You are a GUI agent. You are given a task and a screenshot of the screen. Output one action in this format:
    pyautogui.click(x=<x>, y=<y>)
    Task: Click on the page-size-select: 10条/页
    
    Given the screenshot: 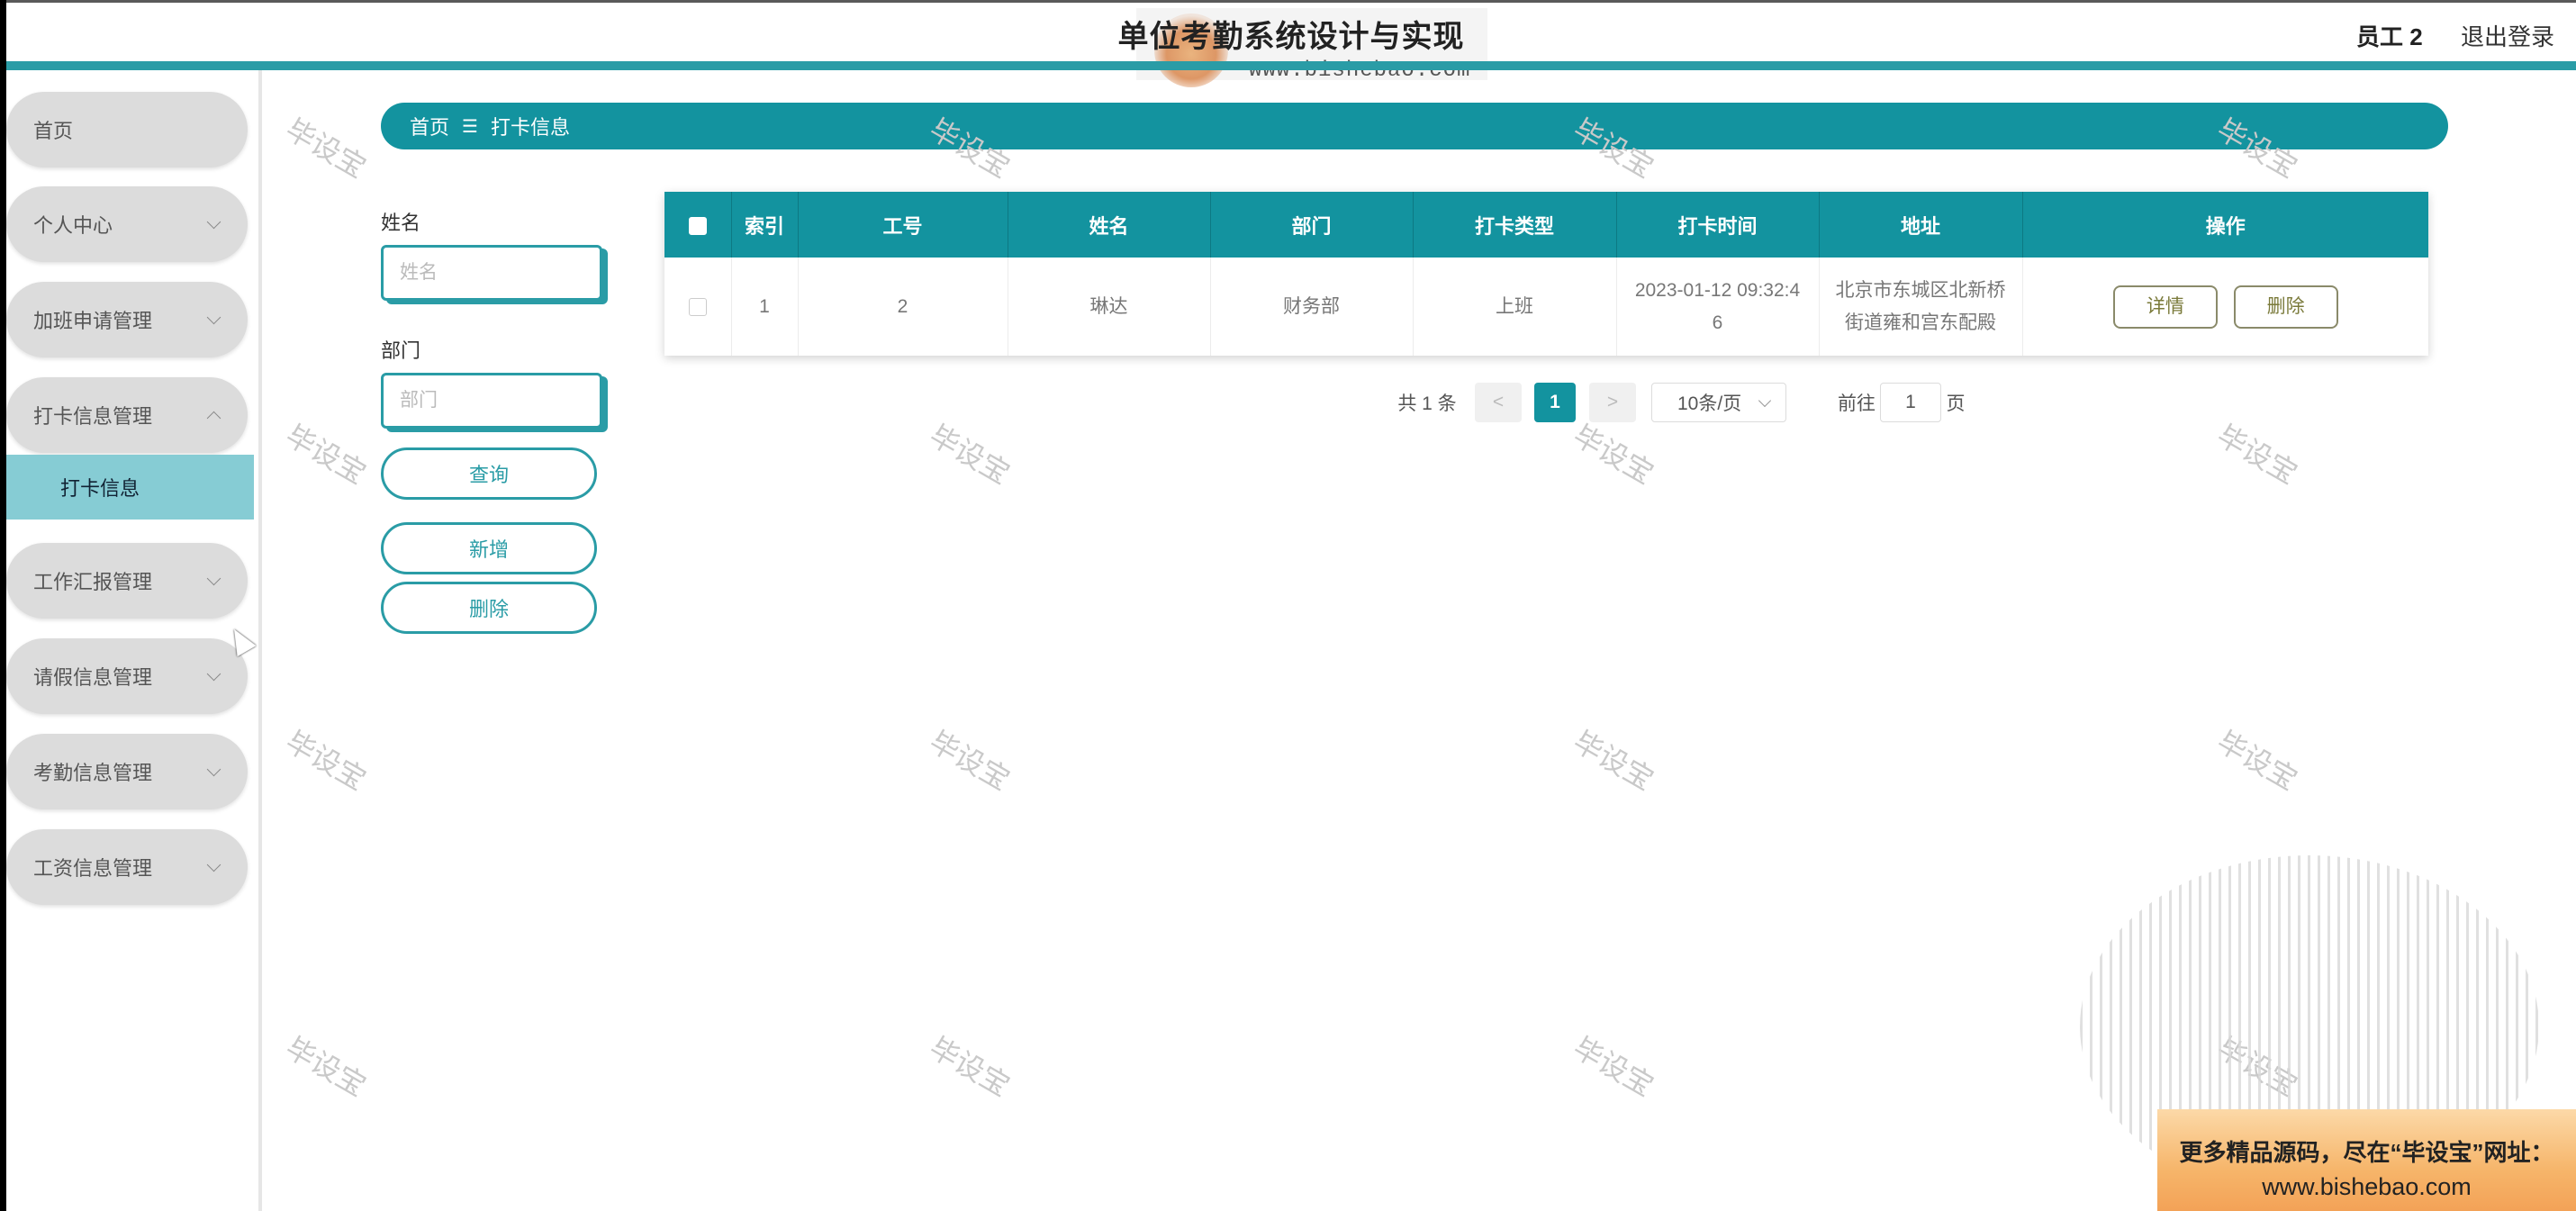 What is the action you would take?
    pyautogui.click(x=1718, y=402)
    